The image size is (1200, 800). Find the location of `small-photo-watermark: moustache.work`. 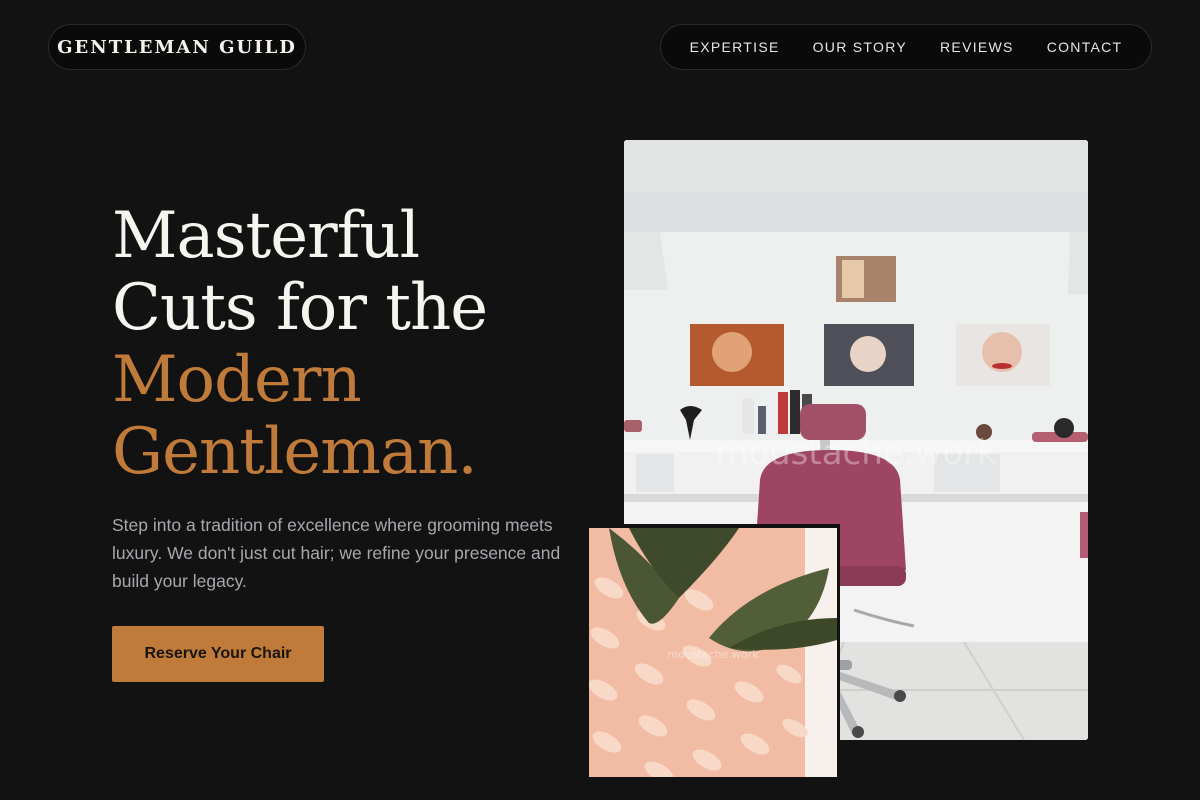

small-photo-watermark: moustache.work is located at coordinates (713, 654).